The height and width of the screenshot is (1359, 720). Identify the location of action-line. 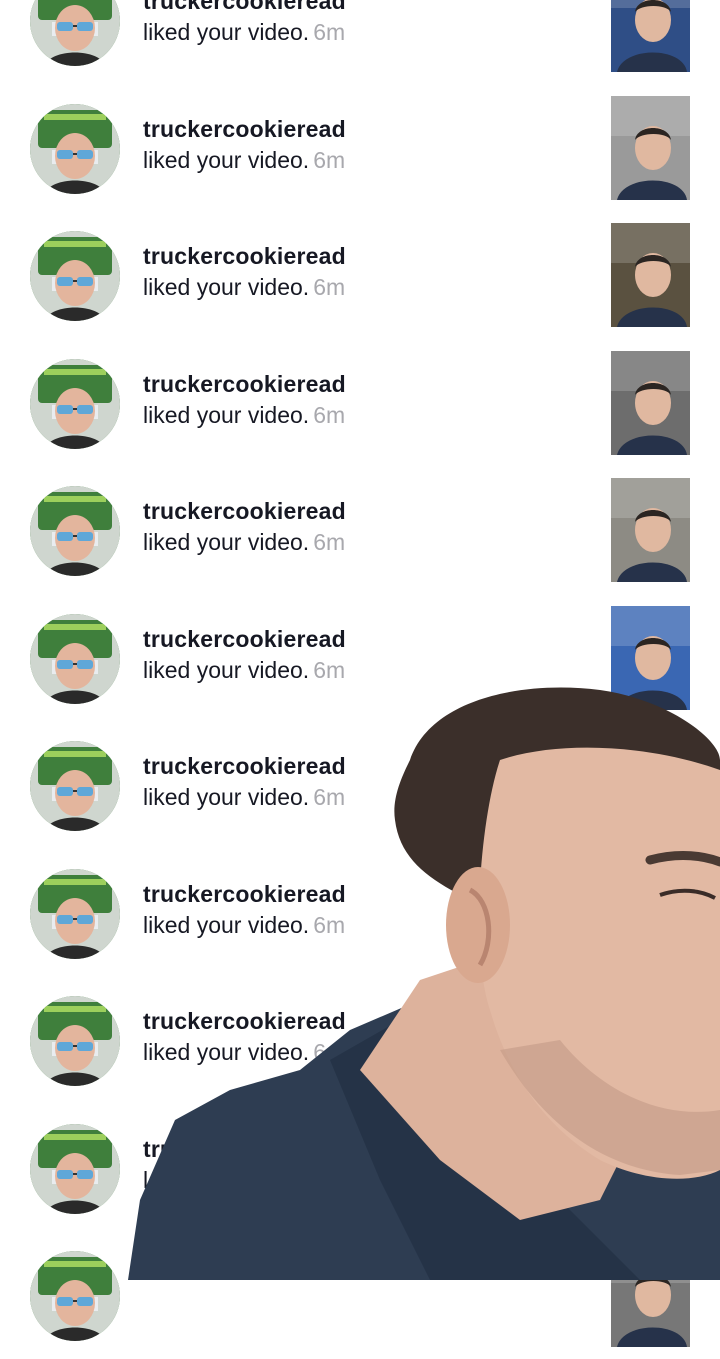
(145, 1277).